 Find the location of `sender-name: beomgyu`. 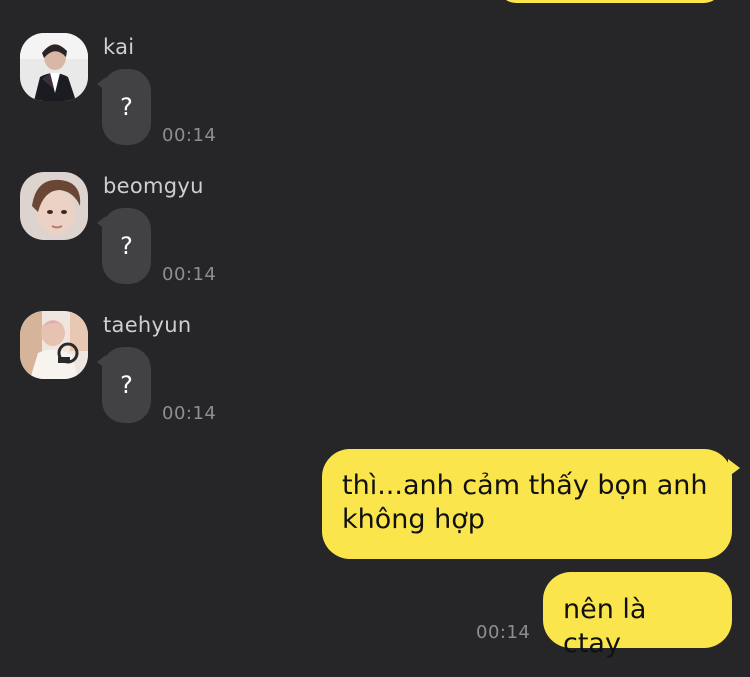

sender-name: beomgyu is located at coordinates (153, 186).